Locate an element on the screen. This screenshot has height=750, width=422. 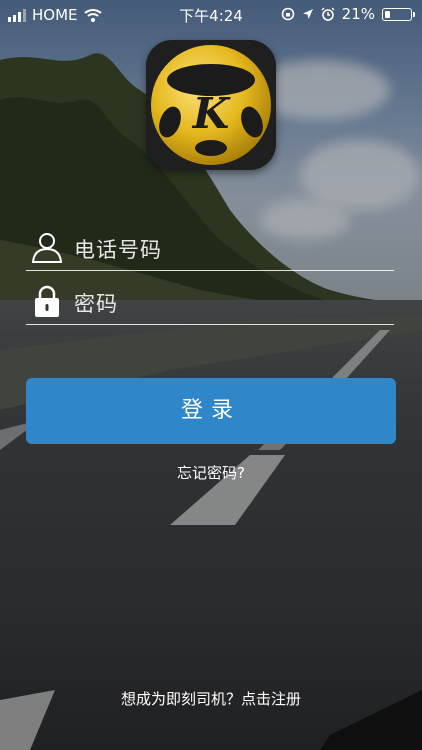
register-link: 想成为即刻司机？点击注册 is located at coordinates (211, 698).